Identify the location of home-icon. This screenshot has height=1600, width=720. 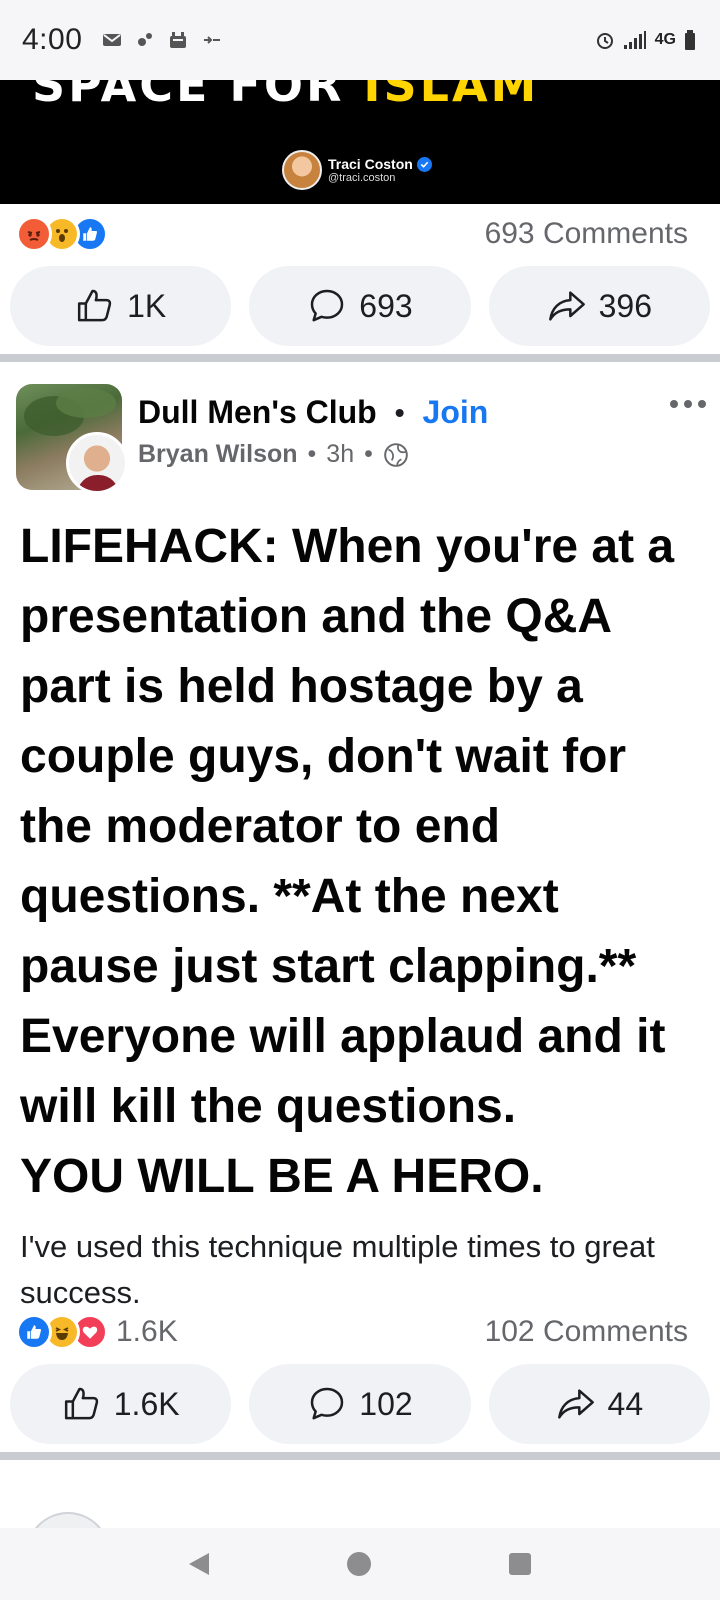
(359, 1564).